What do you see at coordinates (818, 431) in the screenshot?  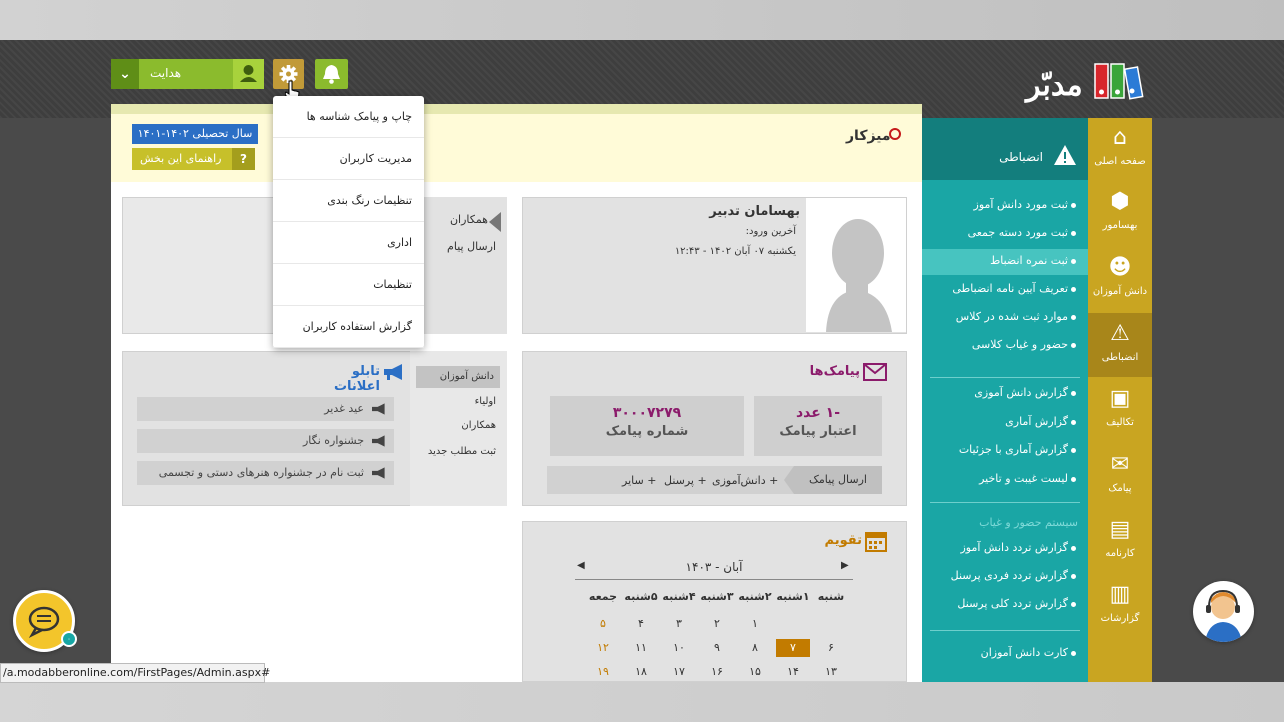 I see `sms-credit-label: اعتبار پیامک` at bounding box center [818, 431].